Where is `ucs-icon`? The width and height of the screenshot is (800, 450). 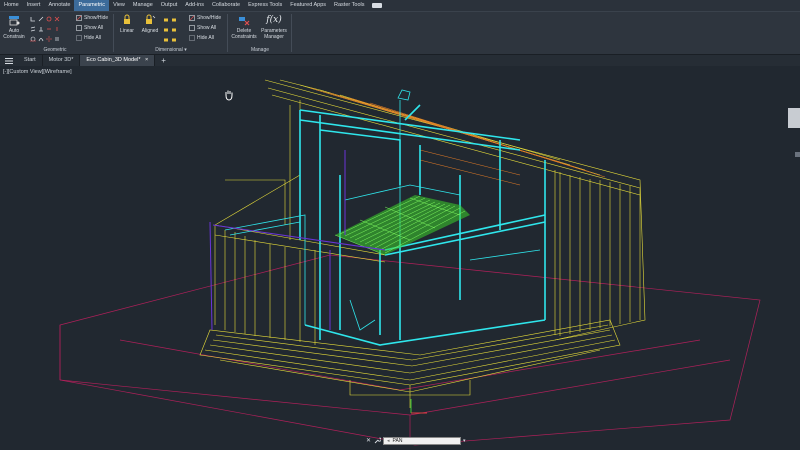
ucs-icon is located at coordinates (418, 406).